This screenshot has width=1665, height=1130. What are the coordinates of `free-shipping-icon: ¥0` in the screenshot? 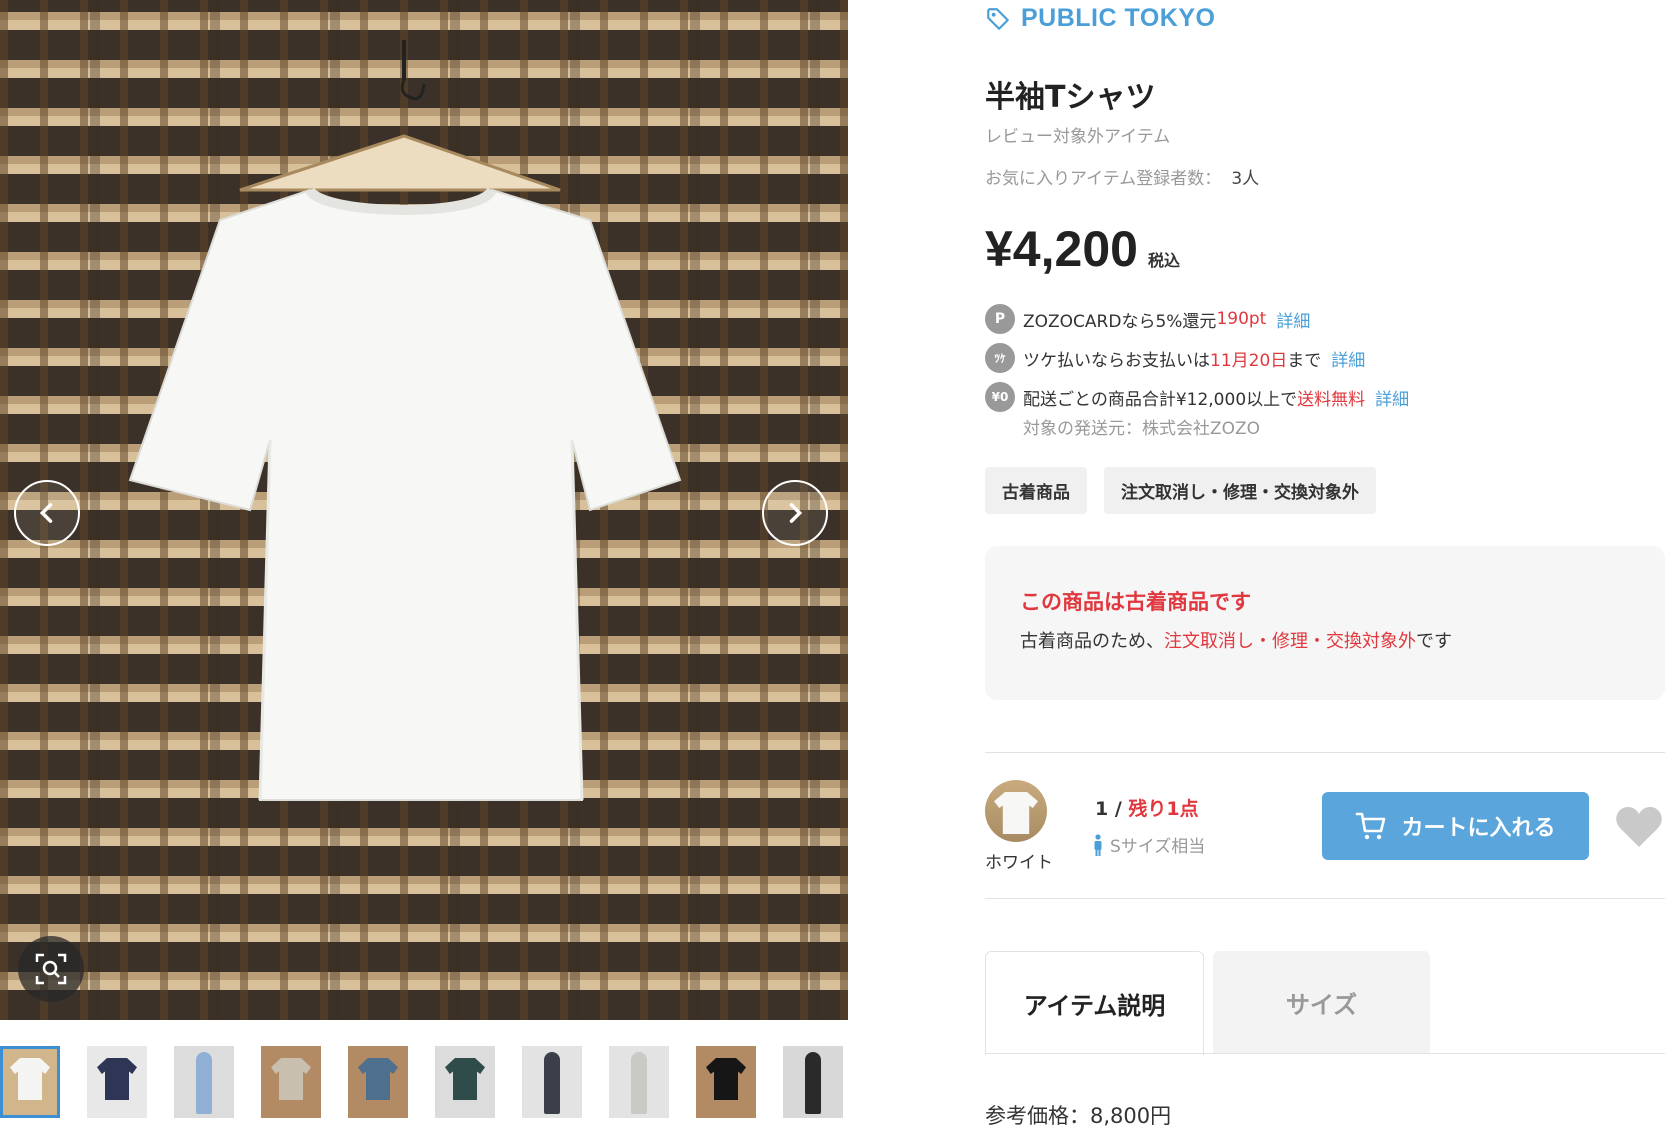 It's located at (1000, 397).